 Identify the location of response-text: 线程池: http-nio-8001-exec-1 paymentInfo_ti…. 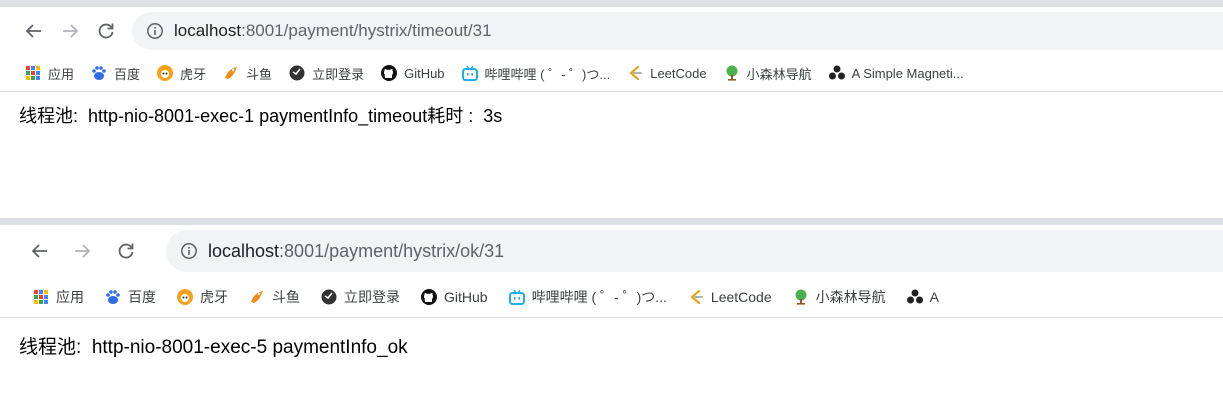
(261, 116).